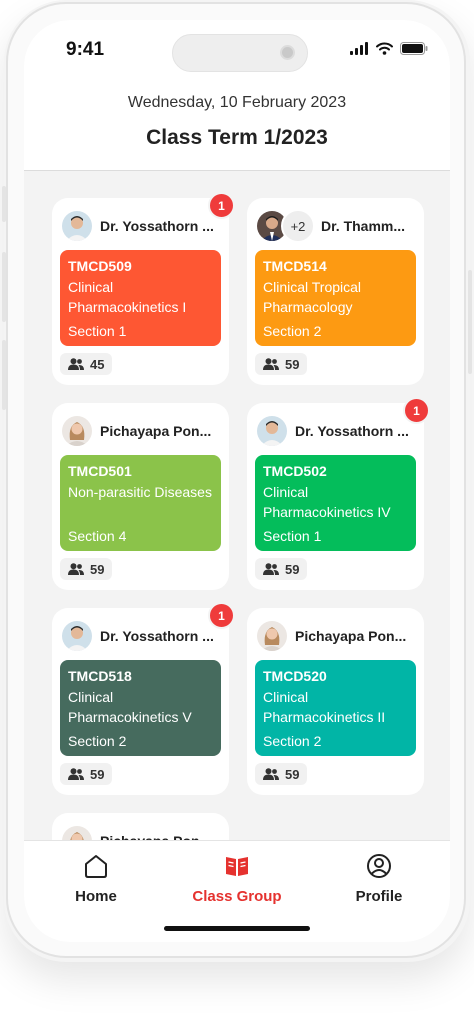  What do you see at coordinates (359, 48) in the screenshot?
I see `signal-icon` at bounding box center [359, 48].